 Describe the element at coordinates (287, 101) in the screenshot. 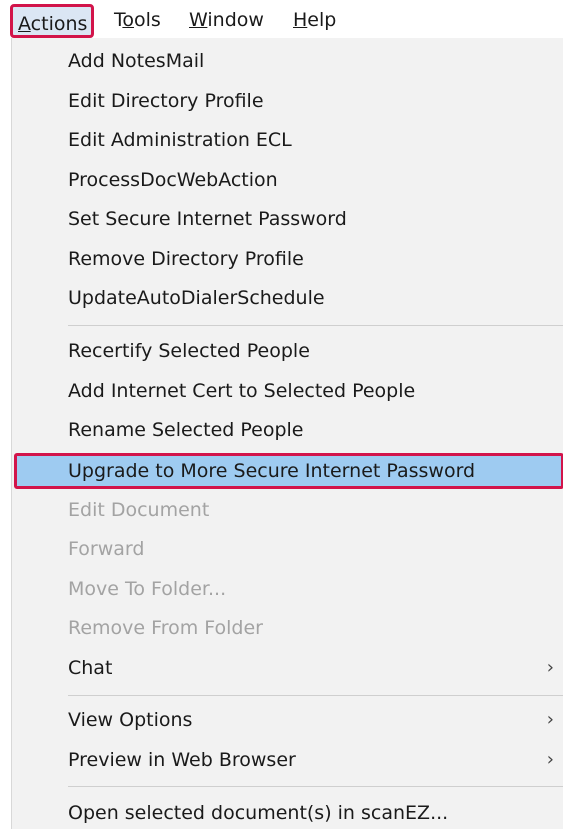

I see `menu-item-edit-directory-profile: Edit Directory Profile` at that location.